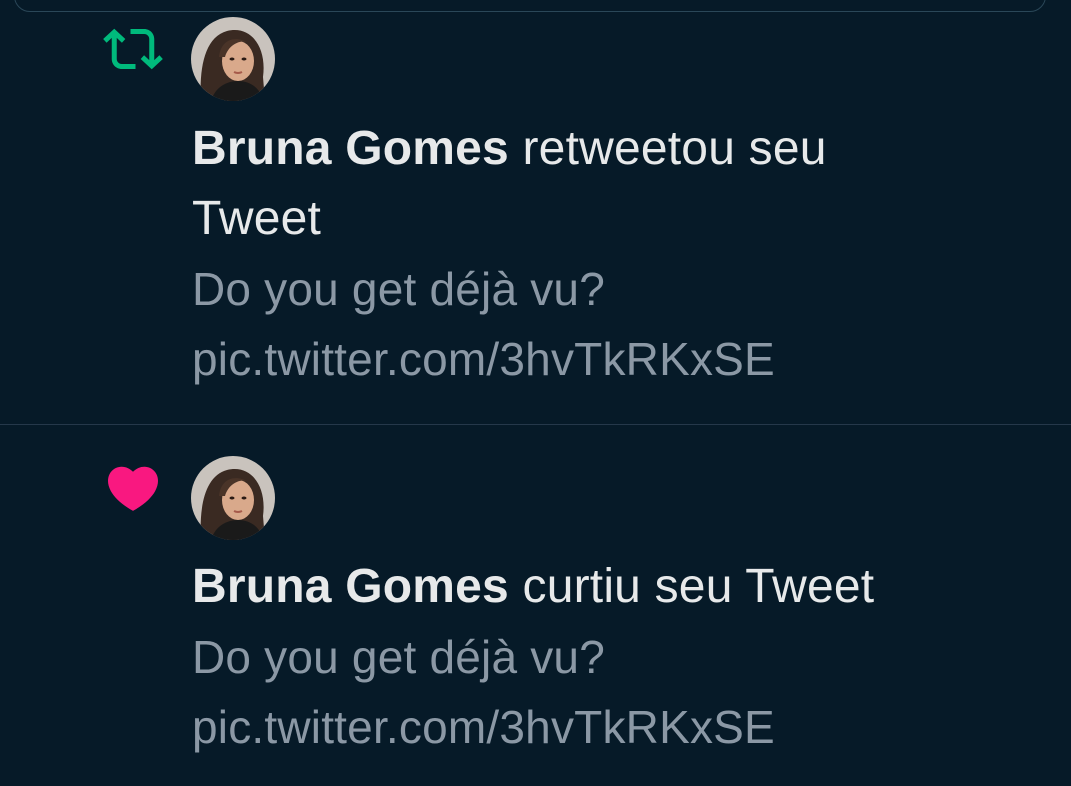 This screenshot has height=786, width=1071. I want to click on heart-icon, so click(133, 488).